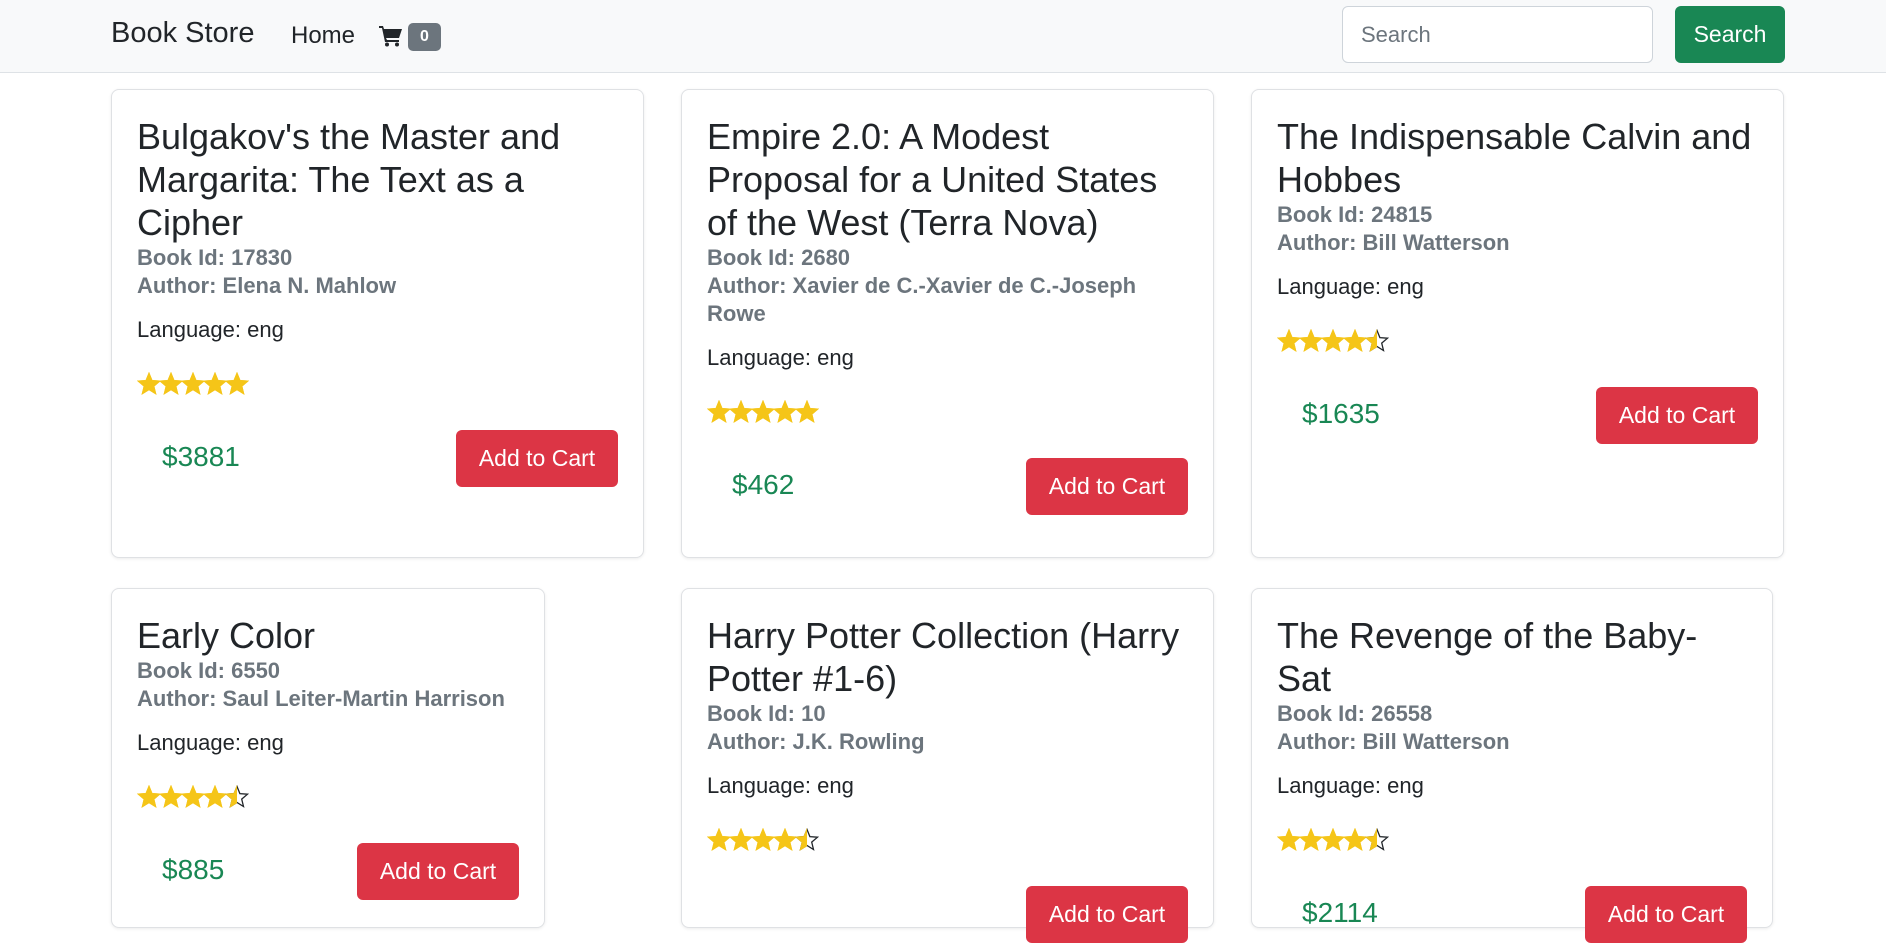  I want to click on book-price: $1635, so click(1341, 413).